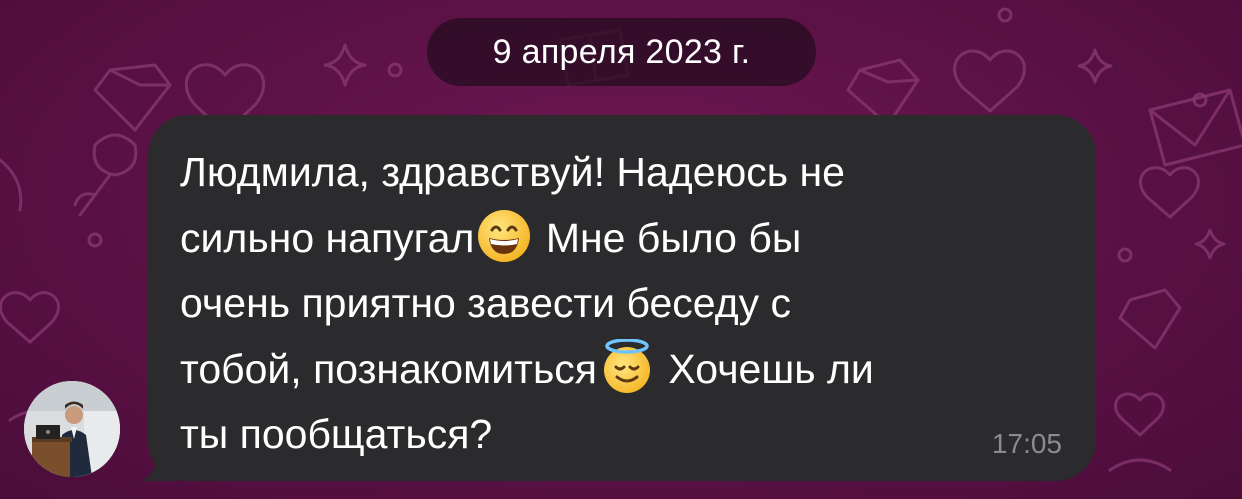  I want to click on date-separator: 9 апреля 2023 г., so click(621, 52).